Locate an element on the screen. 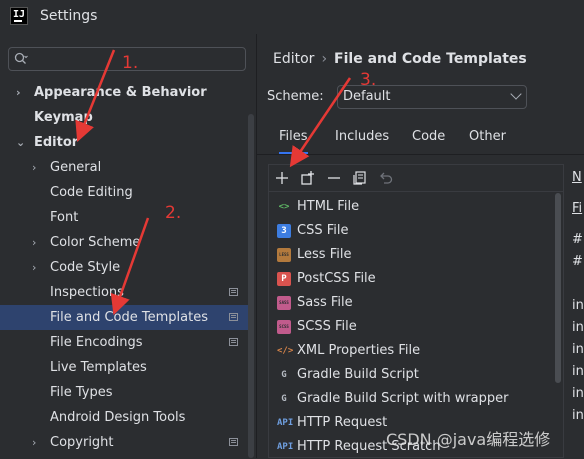  tree-item-label: File and Code Templates is located at coordinates (129, 317).